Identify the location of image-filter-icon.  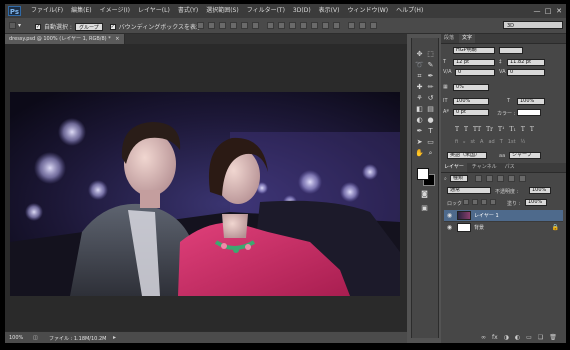
(478, 178).